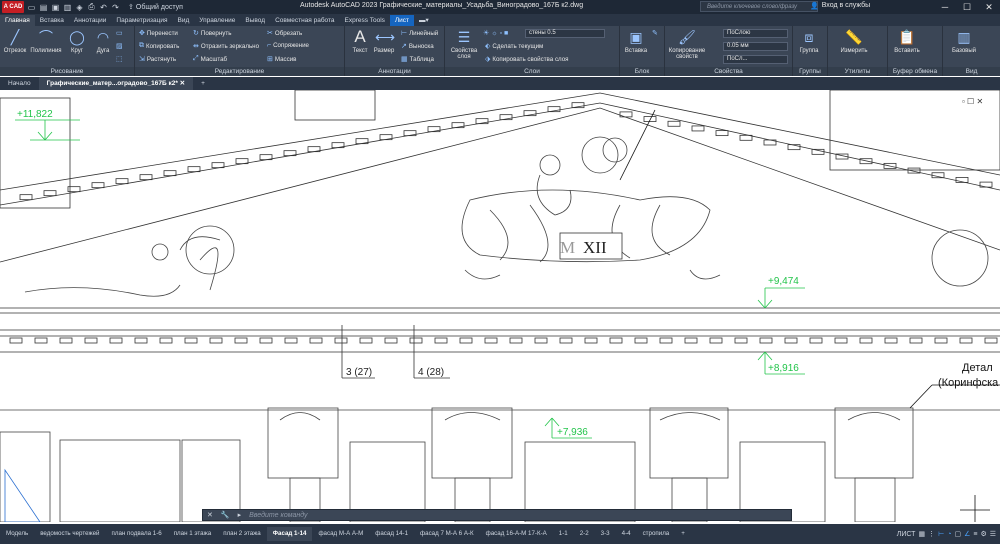  What do you see at coordinates (155, 7) in the screenshot?
I see `share-button: ⇪ Общий доступ` at bounding box center [155, 7].